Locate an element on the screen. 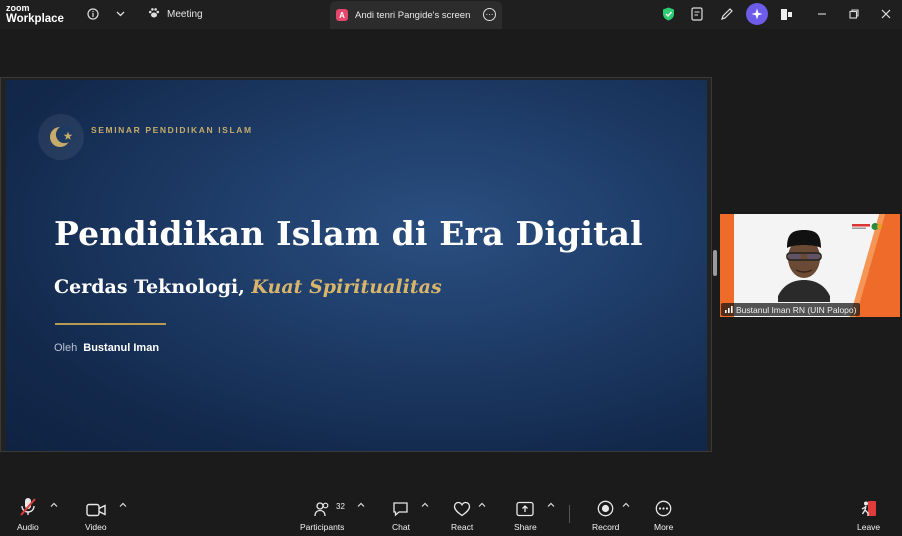  tab-screen-share-label: Andi tenri Pangide's screen is located at coordinates (413, 15).